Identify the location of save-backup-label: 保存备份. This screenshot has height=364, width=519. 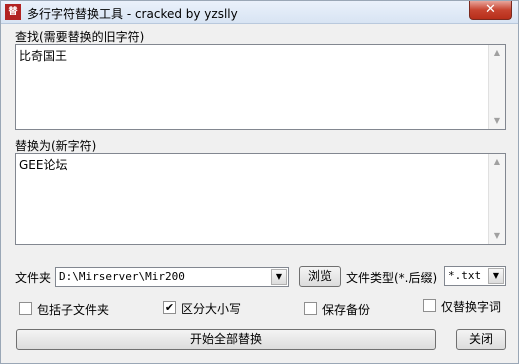
(346, 309).